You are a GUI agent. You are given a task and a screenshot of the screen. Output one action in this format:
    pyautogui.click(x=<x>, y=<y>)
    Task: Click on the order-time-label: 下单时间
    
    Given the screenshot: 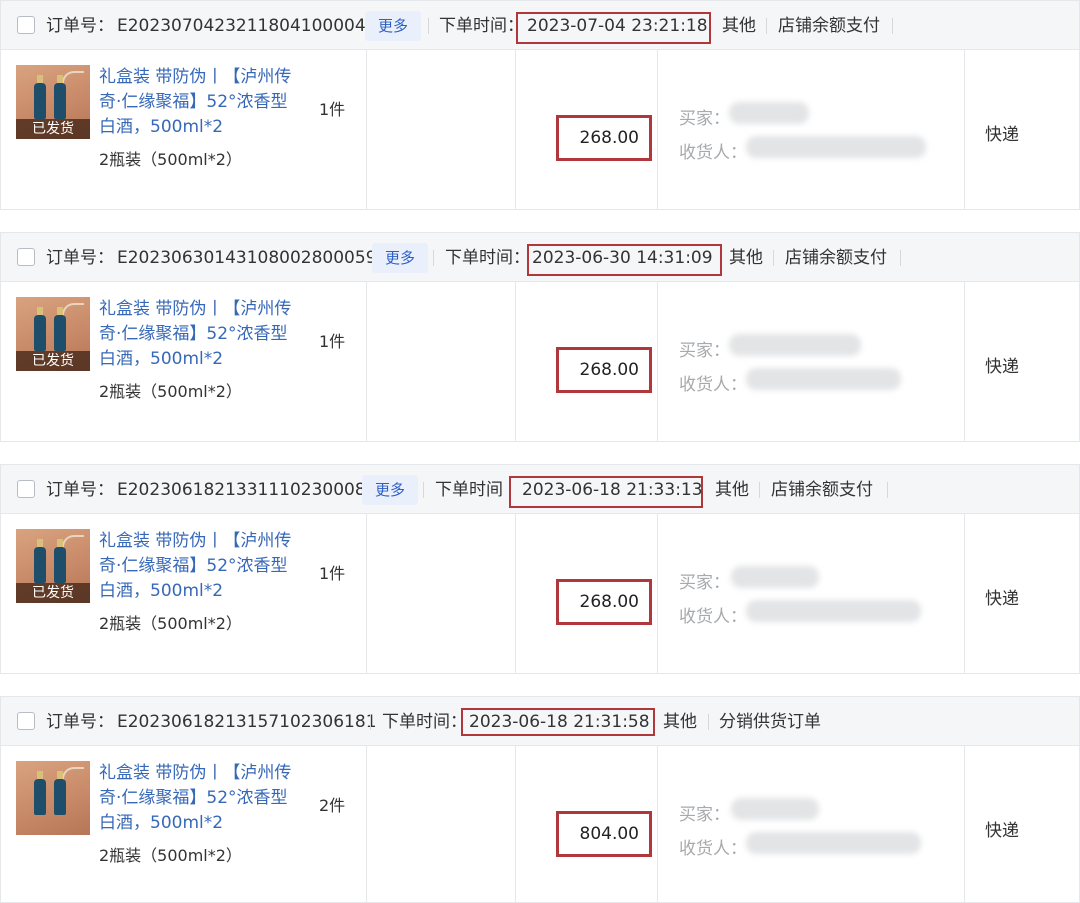 What is the action you would take?
    pyautogui.click(x=469, y=490)
    